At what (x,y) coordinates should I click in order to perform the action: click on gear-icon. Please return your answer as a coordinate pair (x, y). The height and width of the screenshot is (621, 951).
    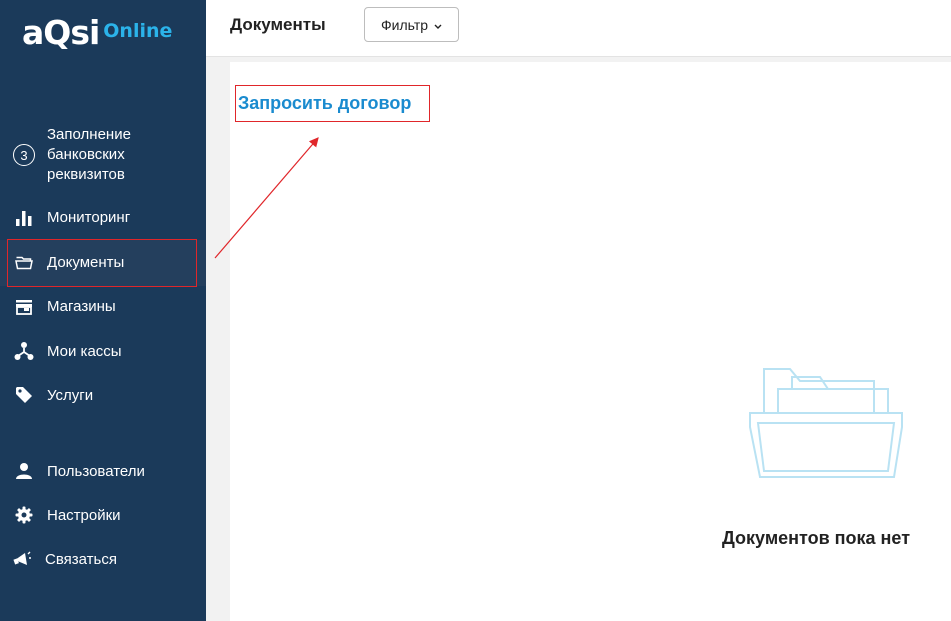
    Looking at the image, I should click on (24, 515).